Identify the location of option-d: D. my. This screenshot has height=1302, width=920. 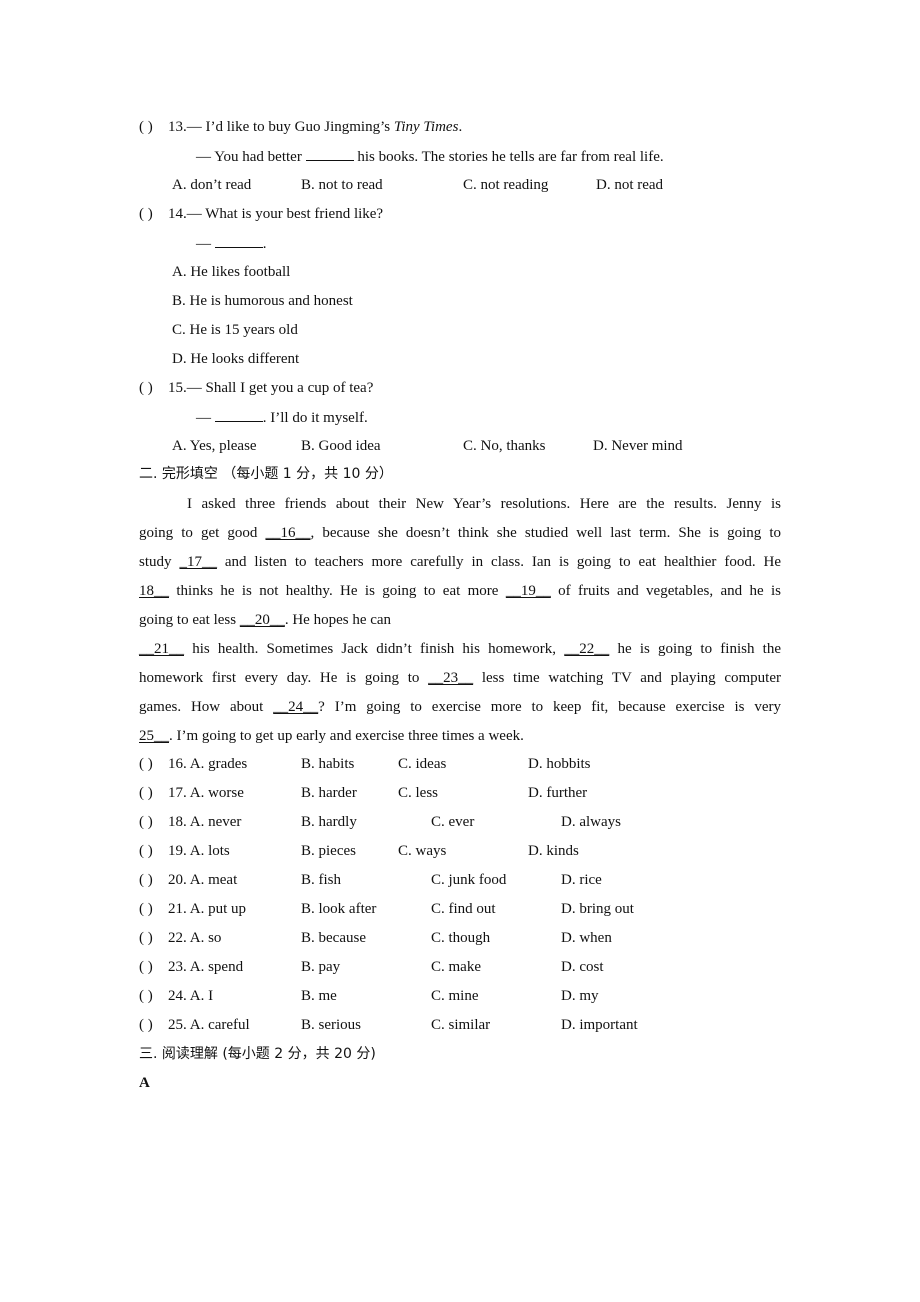
(580, 996).